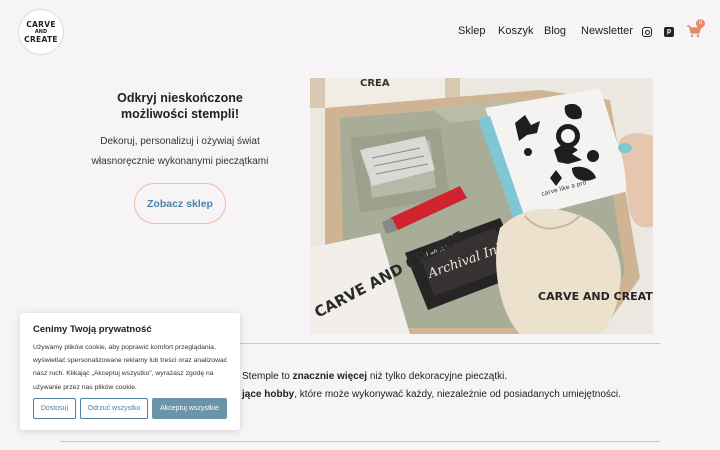 The height and width of the screenshot is (450, 720). What do you see at coordinates (114, 408) in the screenshot?
I see `reject-all-button: Odrzuć wszystko` at bounding box center [114, 408].